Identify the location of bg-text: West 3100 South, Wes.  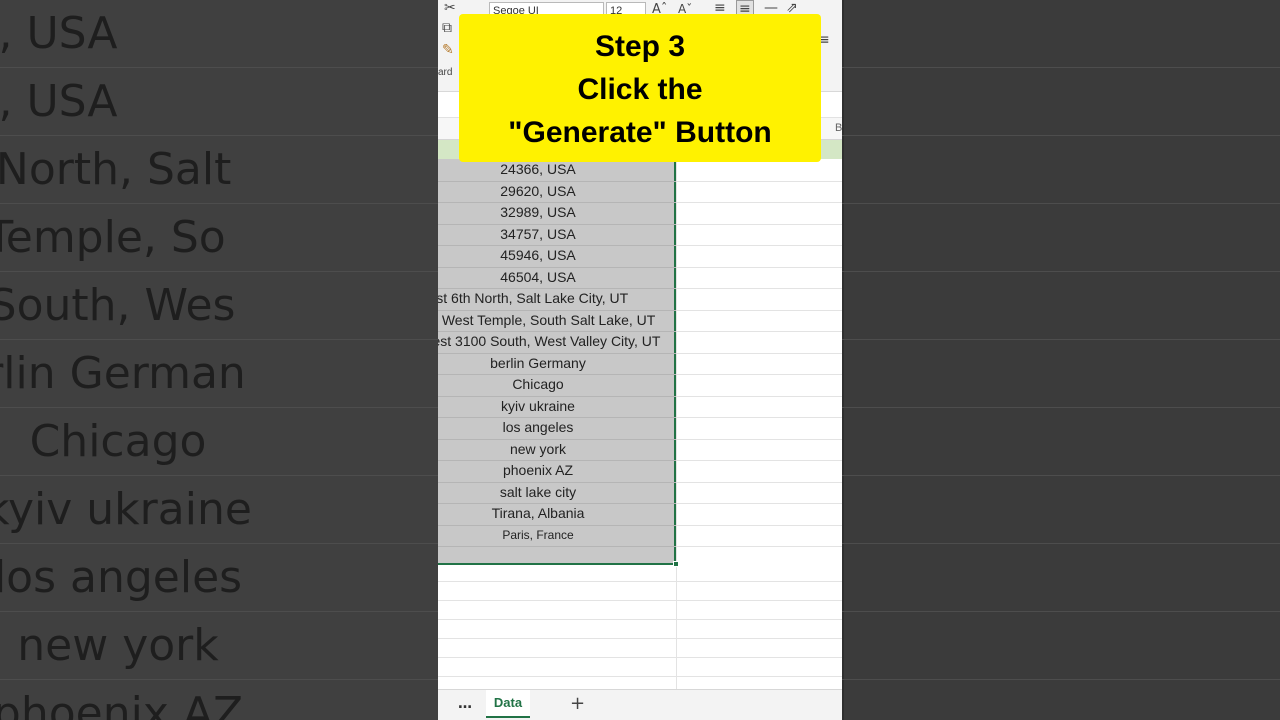
(118, 305).